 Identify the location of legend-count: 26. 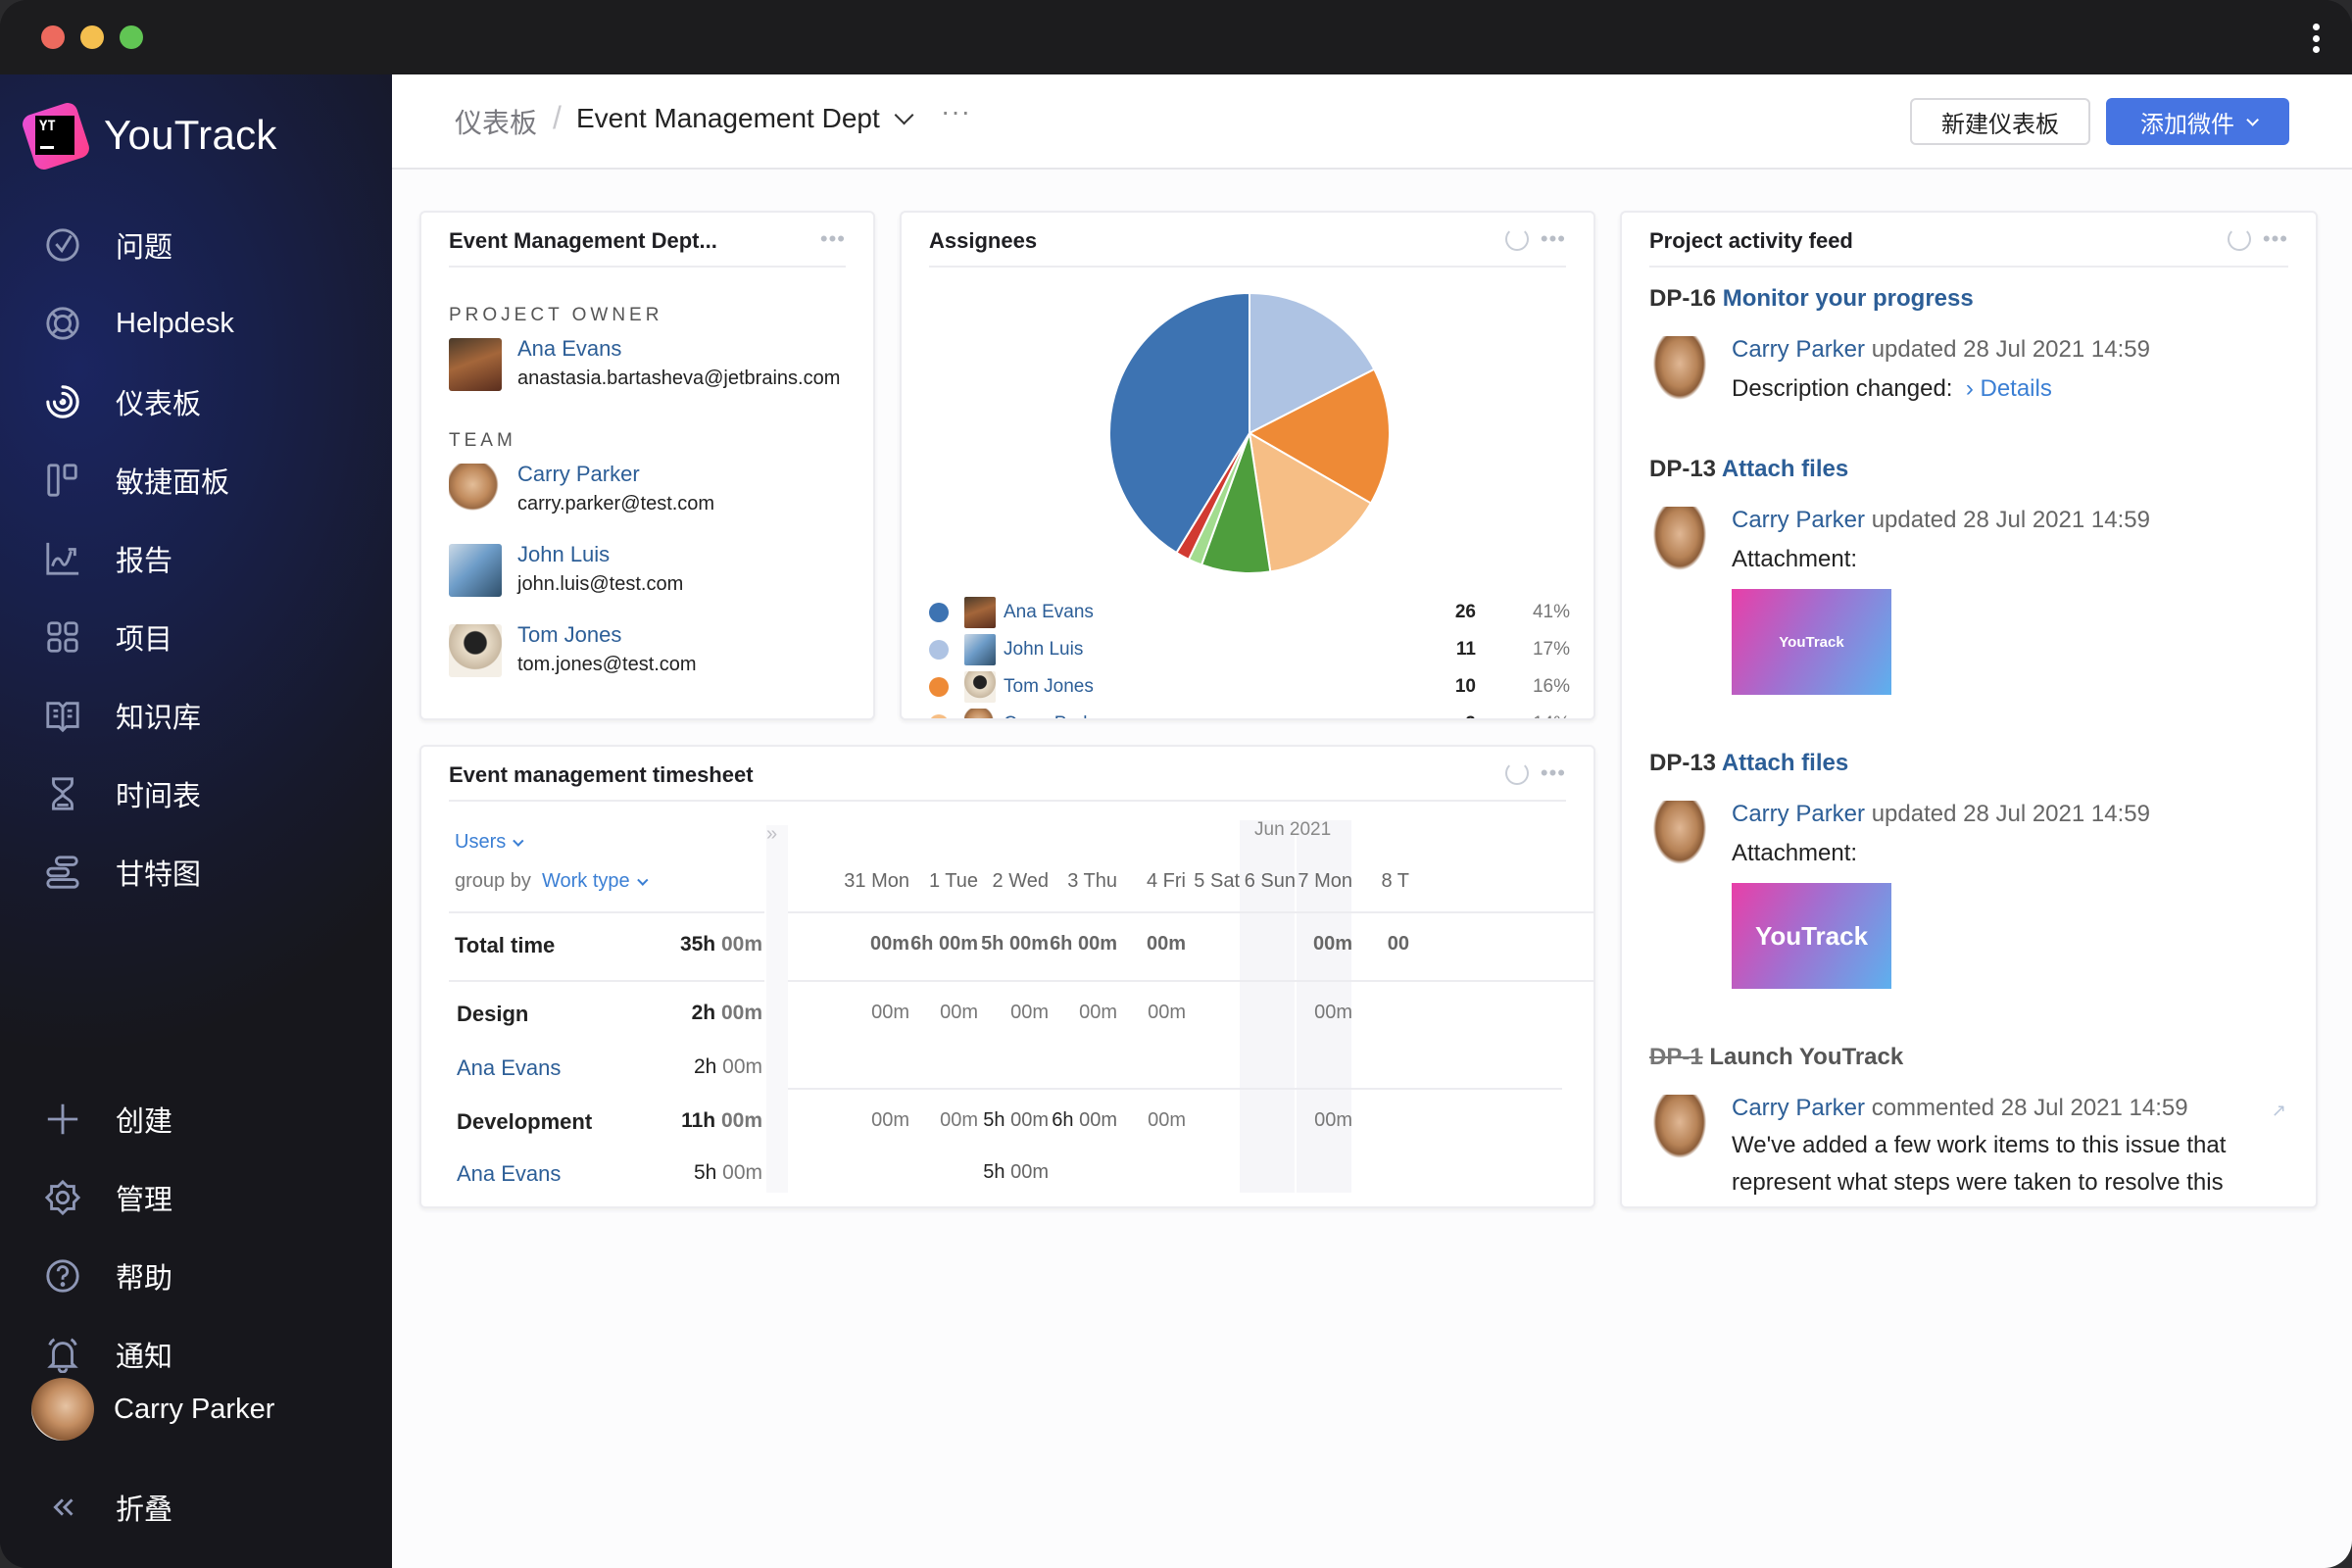
(1465, 612).